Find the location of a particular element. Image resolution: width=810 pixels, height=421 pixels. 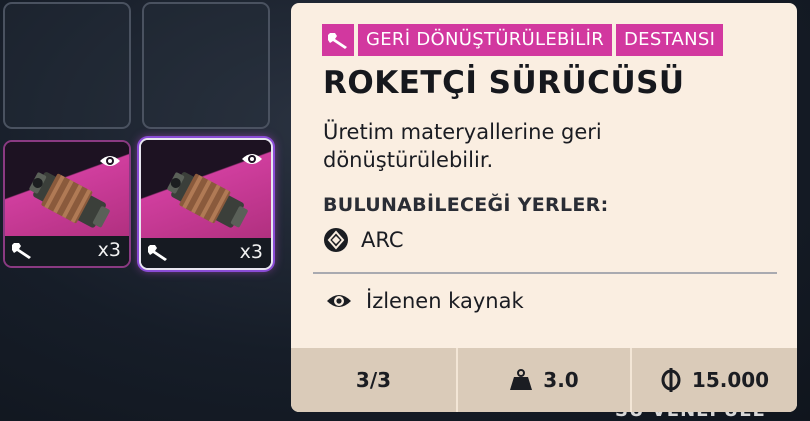

coin-icon is located at coordinates (671, 380).